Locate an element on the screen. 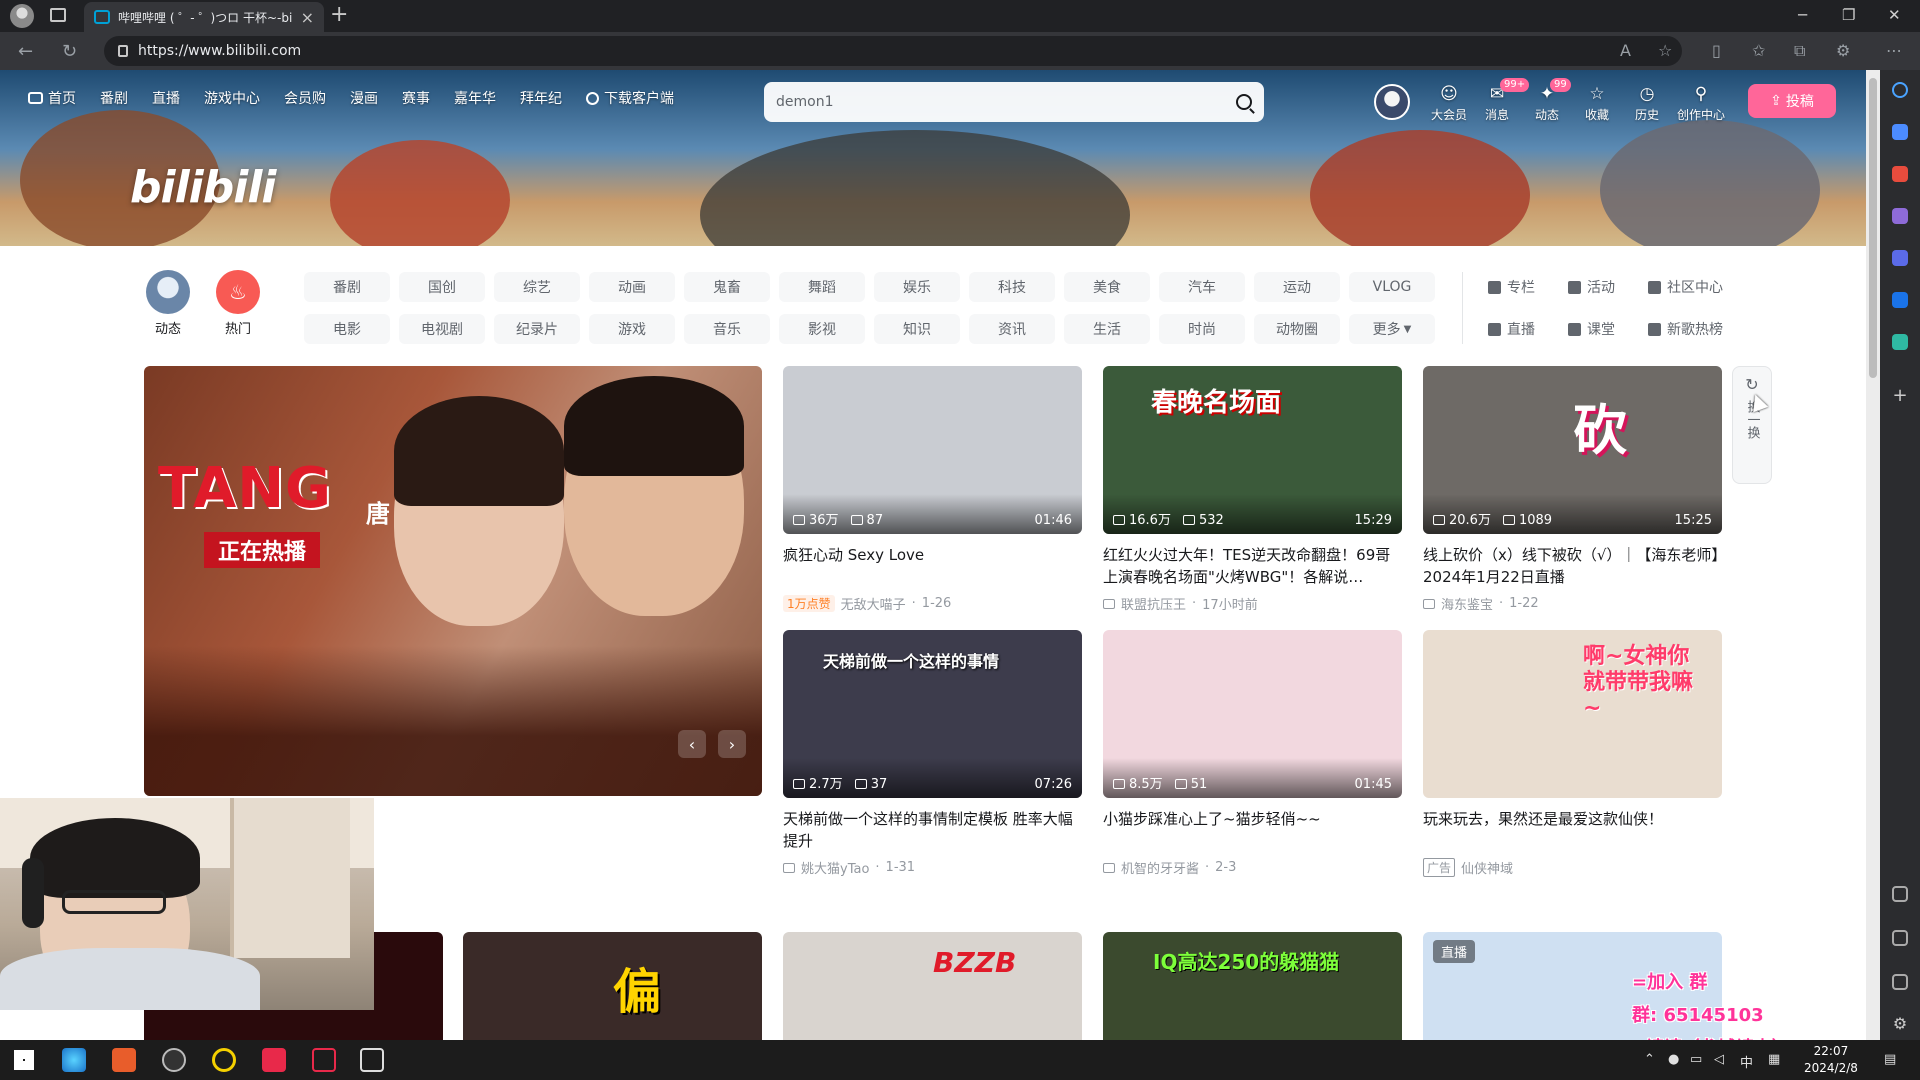  tab-bilibili: 哔哩哔哩 ( ゜- ゜)つロ 干杯~-bilibili × is located at coordinates (204, 17).